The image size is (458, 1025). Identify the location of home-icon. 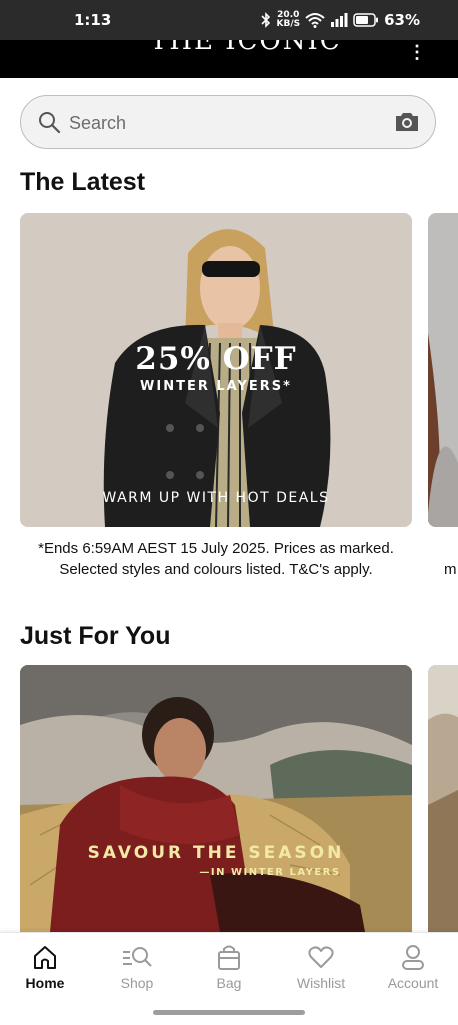
(45, 957).